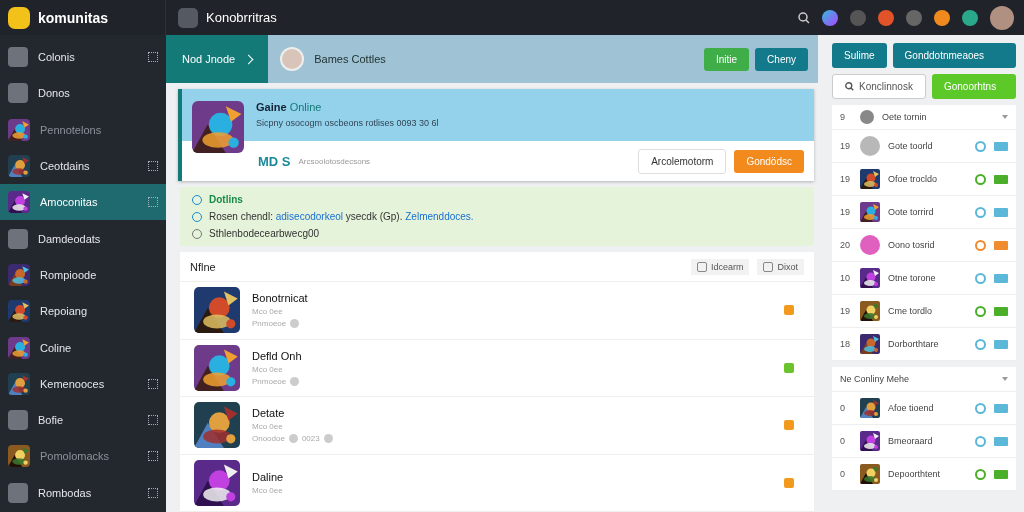 The image size is (1024, 512). I want to click on sidebar-item: Colonis, so click(83, 57).